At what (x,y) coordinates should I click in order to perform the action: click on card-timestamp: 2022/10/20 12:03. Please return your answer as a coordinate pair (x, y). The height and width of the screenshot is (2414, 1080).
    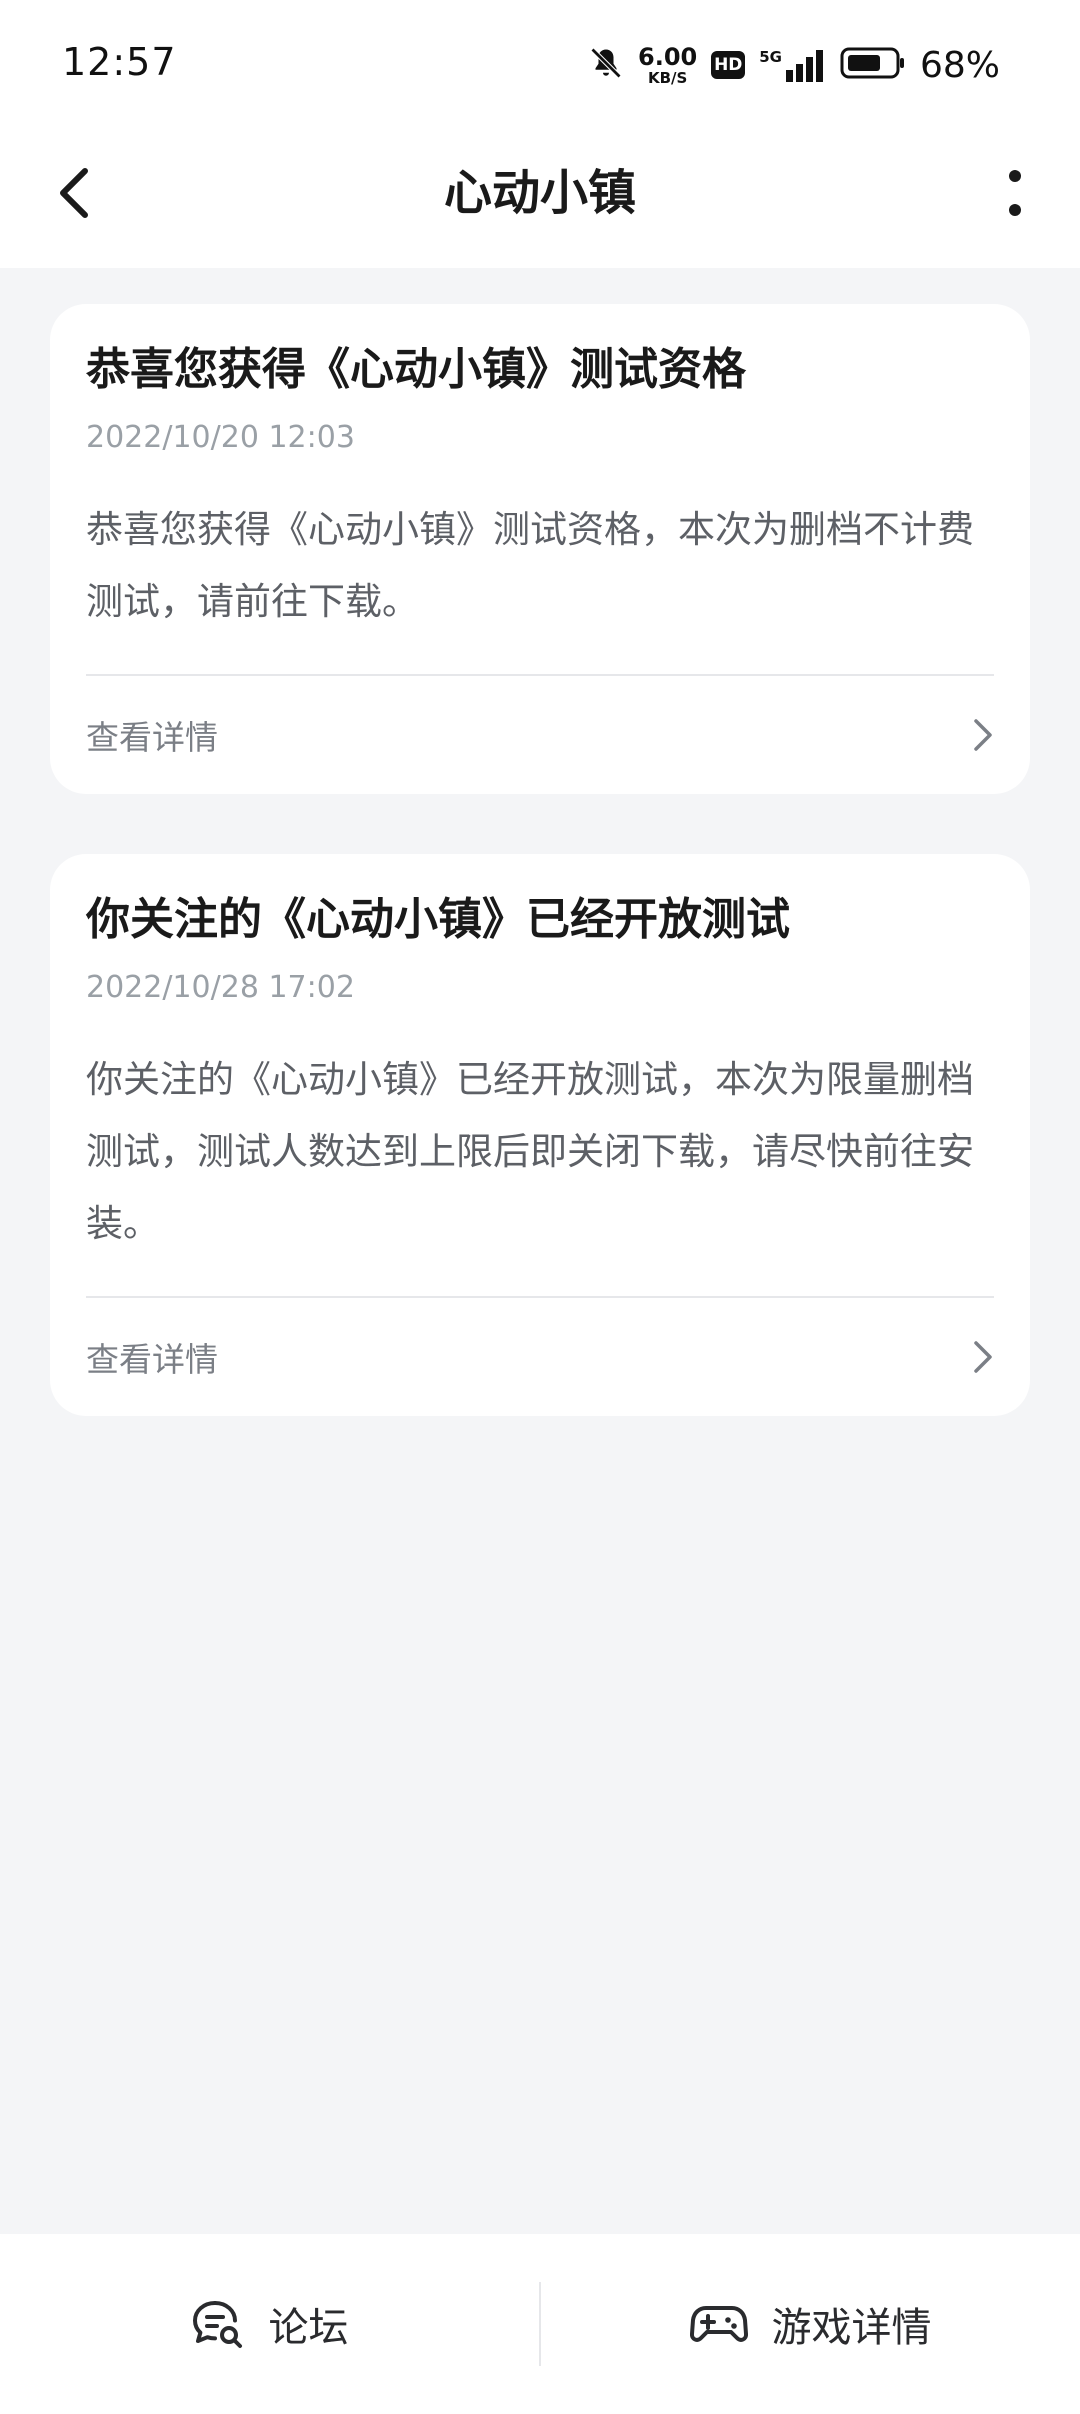
    Looking at the image, I should click on (220, 437).